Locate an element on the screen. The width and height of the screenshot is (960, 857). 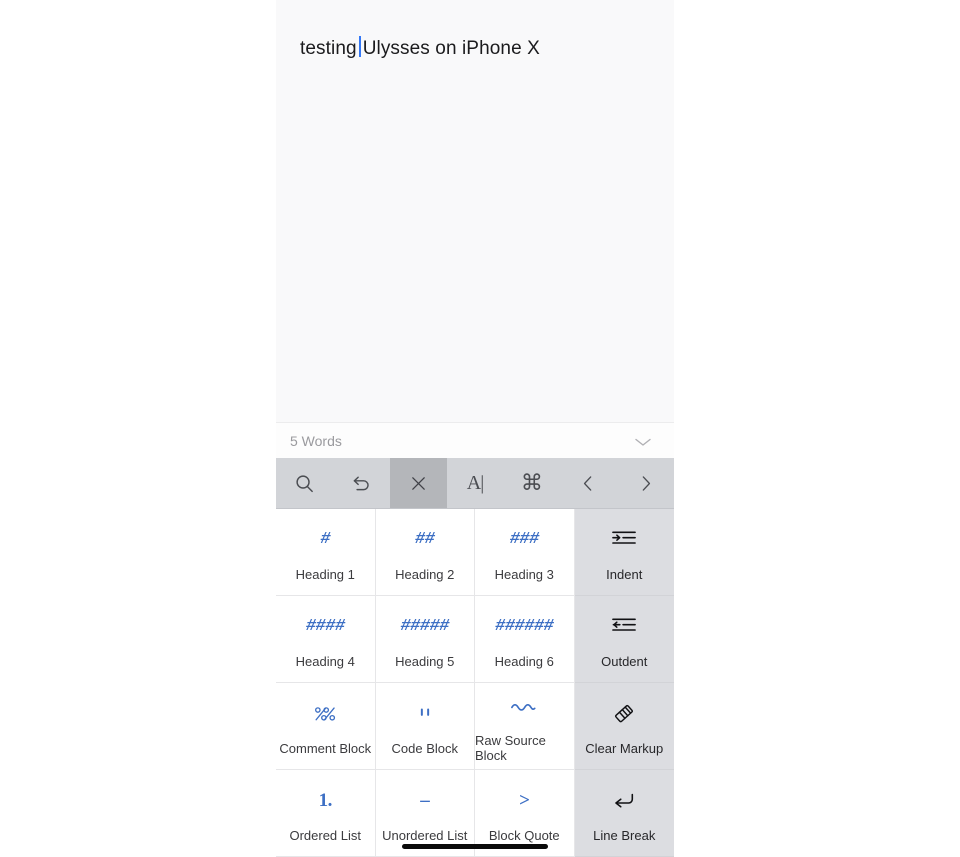
key-label: Heading 6 is located at coordinates (524, 661).